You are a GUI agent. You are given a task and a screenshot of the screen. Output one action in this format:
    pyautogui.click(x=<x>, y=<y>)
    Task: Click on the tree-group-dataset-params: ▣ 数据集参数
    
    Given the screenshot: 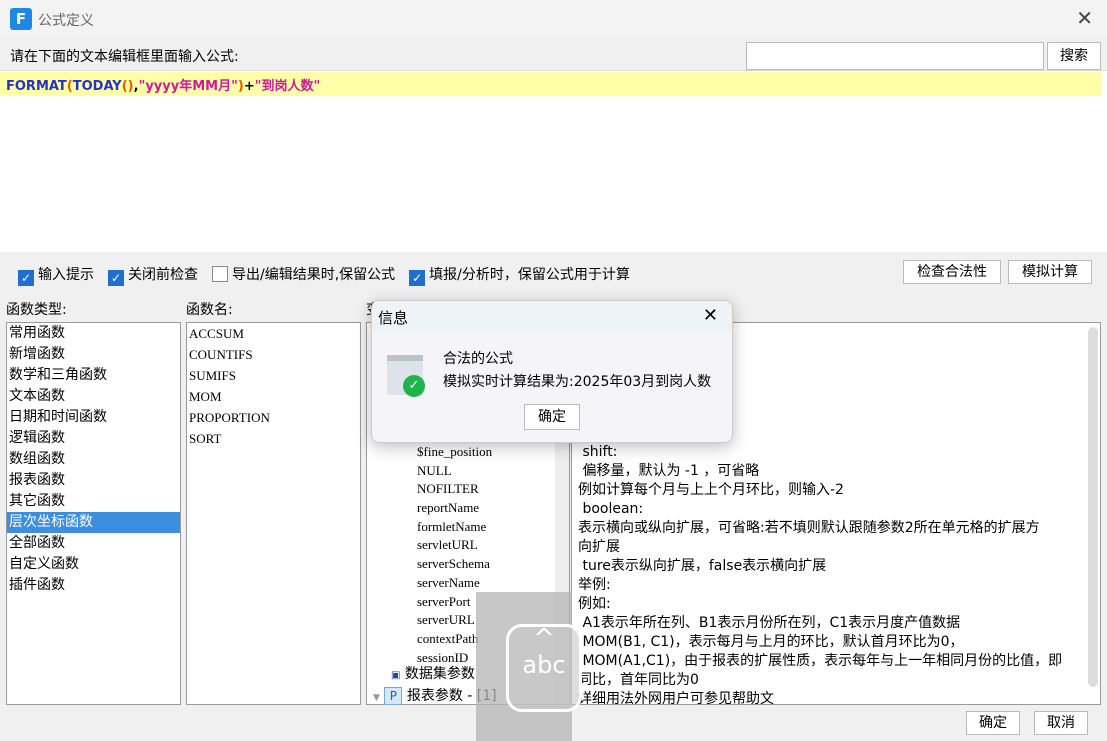 What is the action you would take?
    pyautogui.click(x=433, y=673)
    